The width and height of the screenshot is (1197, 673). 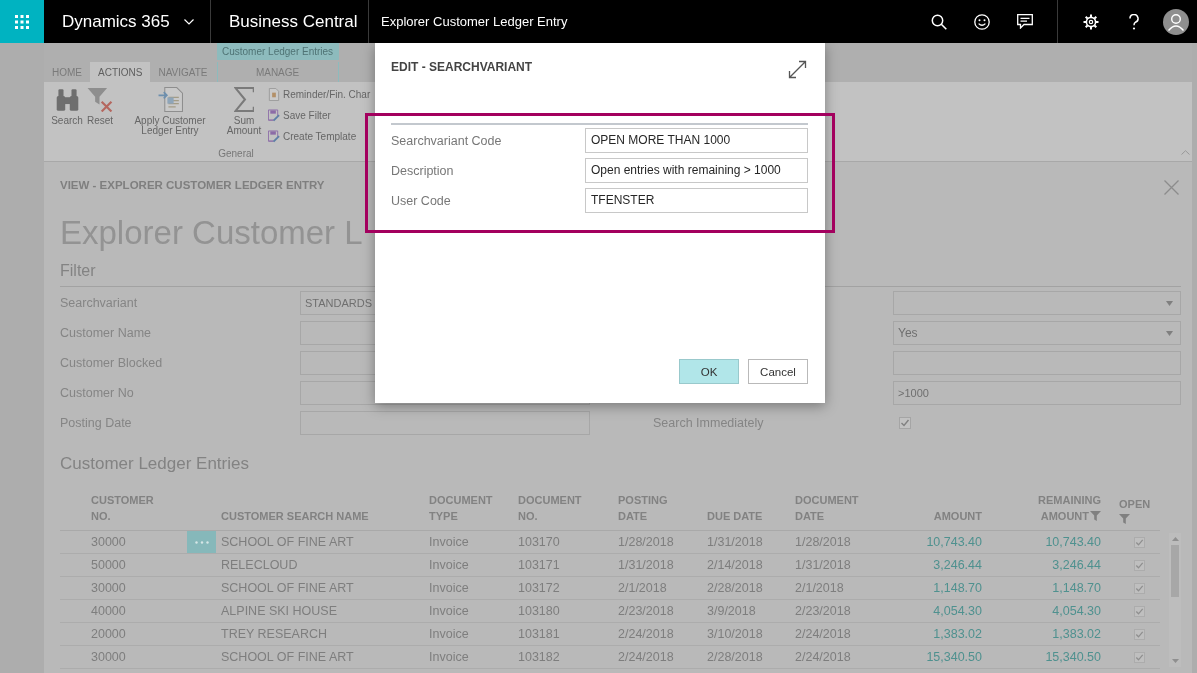 I want to click on ok-button: OK, so click(x=709, y=371).